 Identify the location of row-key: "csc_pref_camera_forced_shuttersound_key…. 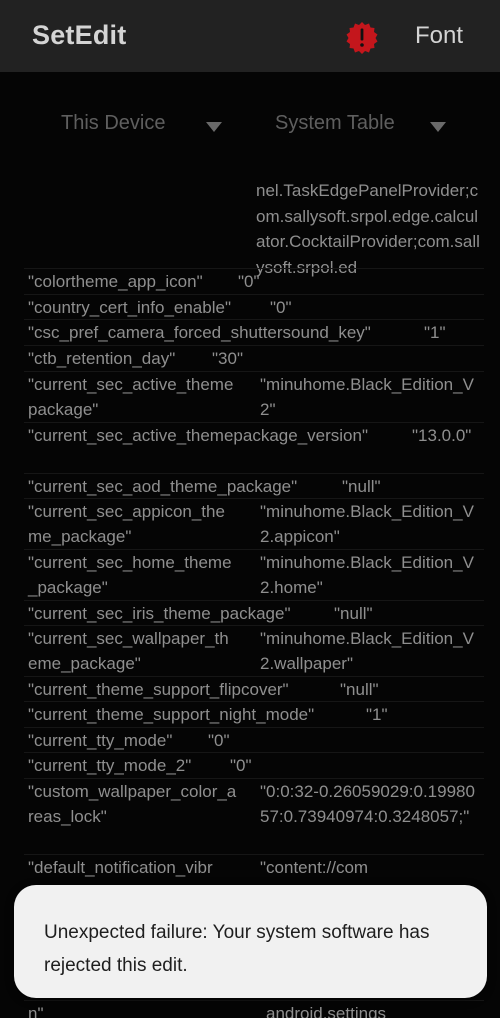
(199, 332).